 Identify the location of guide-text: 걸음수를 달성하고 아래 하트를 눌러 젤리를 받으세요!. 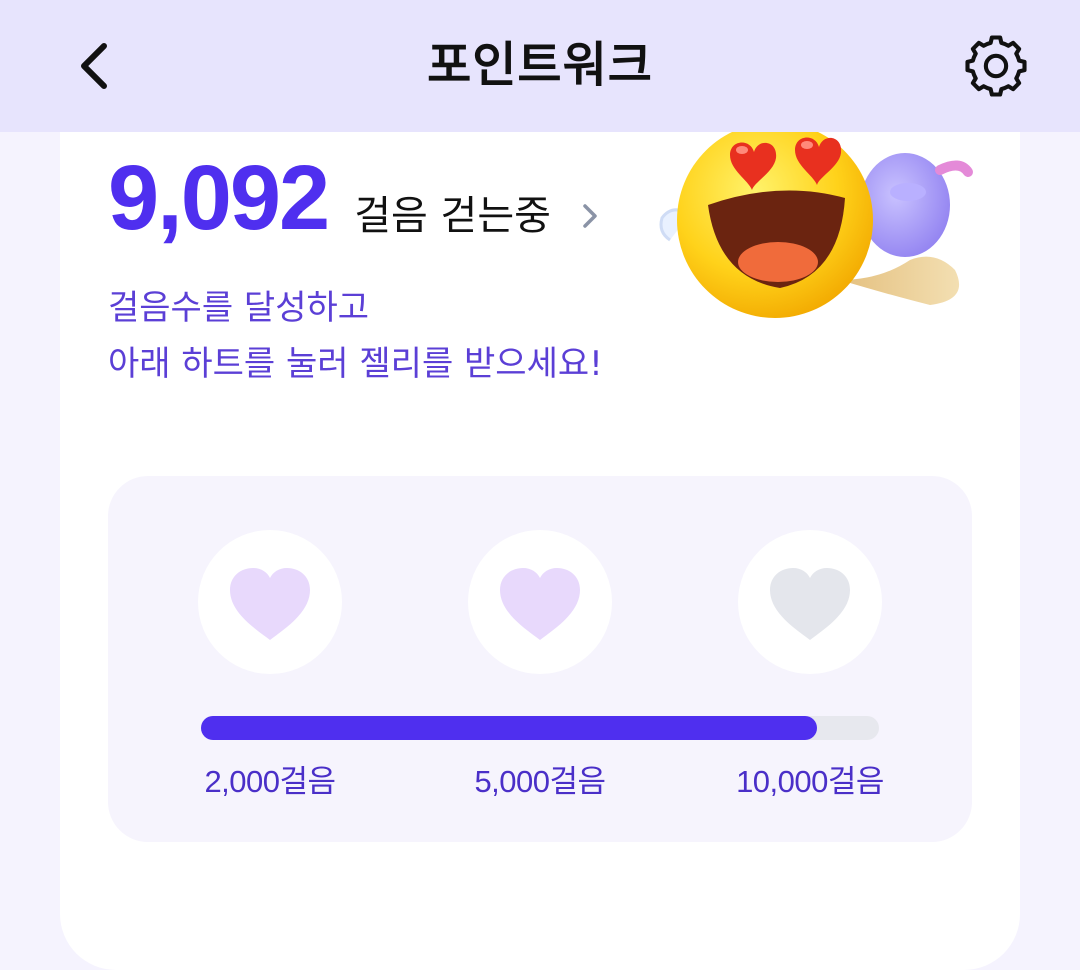
(355, 336).